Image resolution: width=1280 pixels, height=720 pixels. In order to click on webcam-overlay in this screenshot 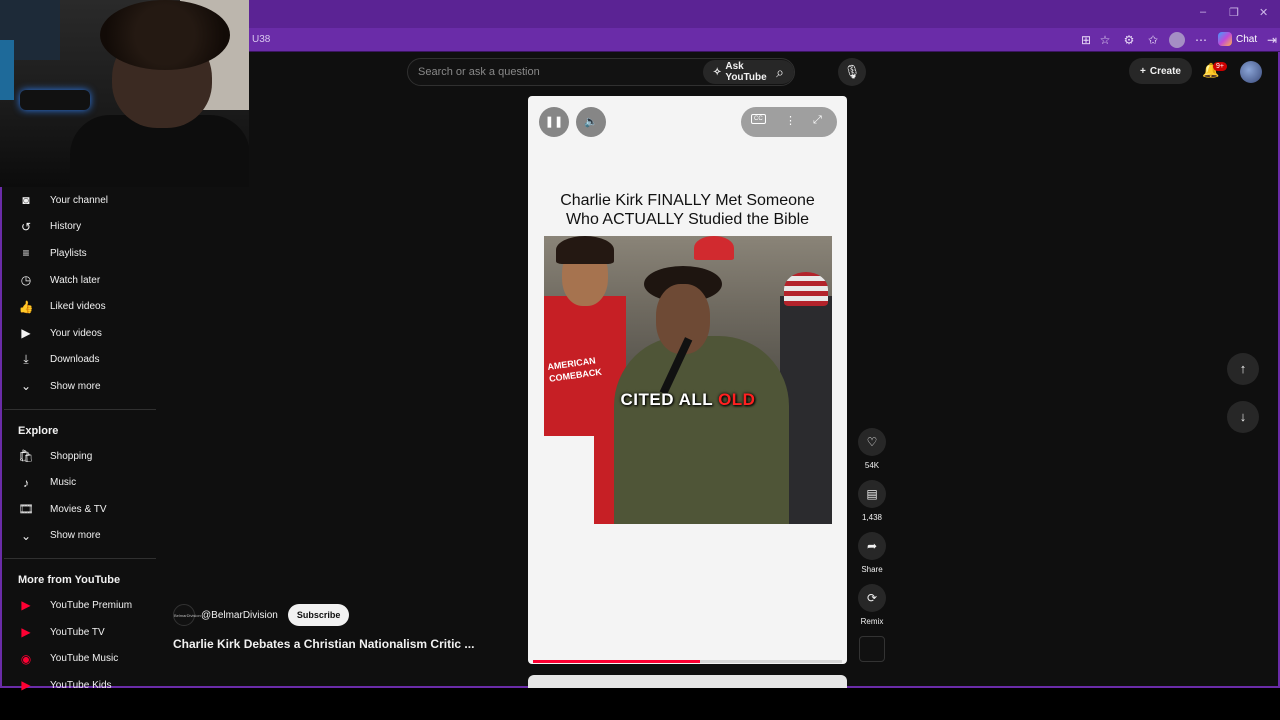, I will do `click(124, 93)`.